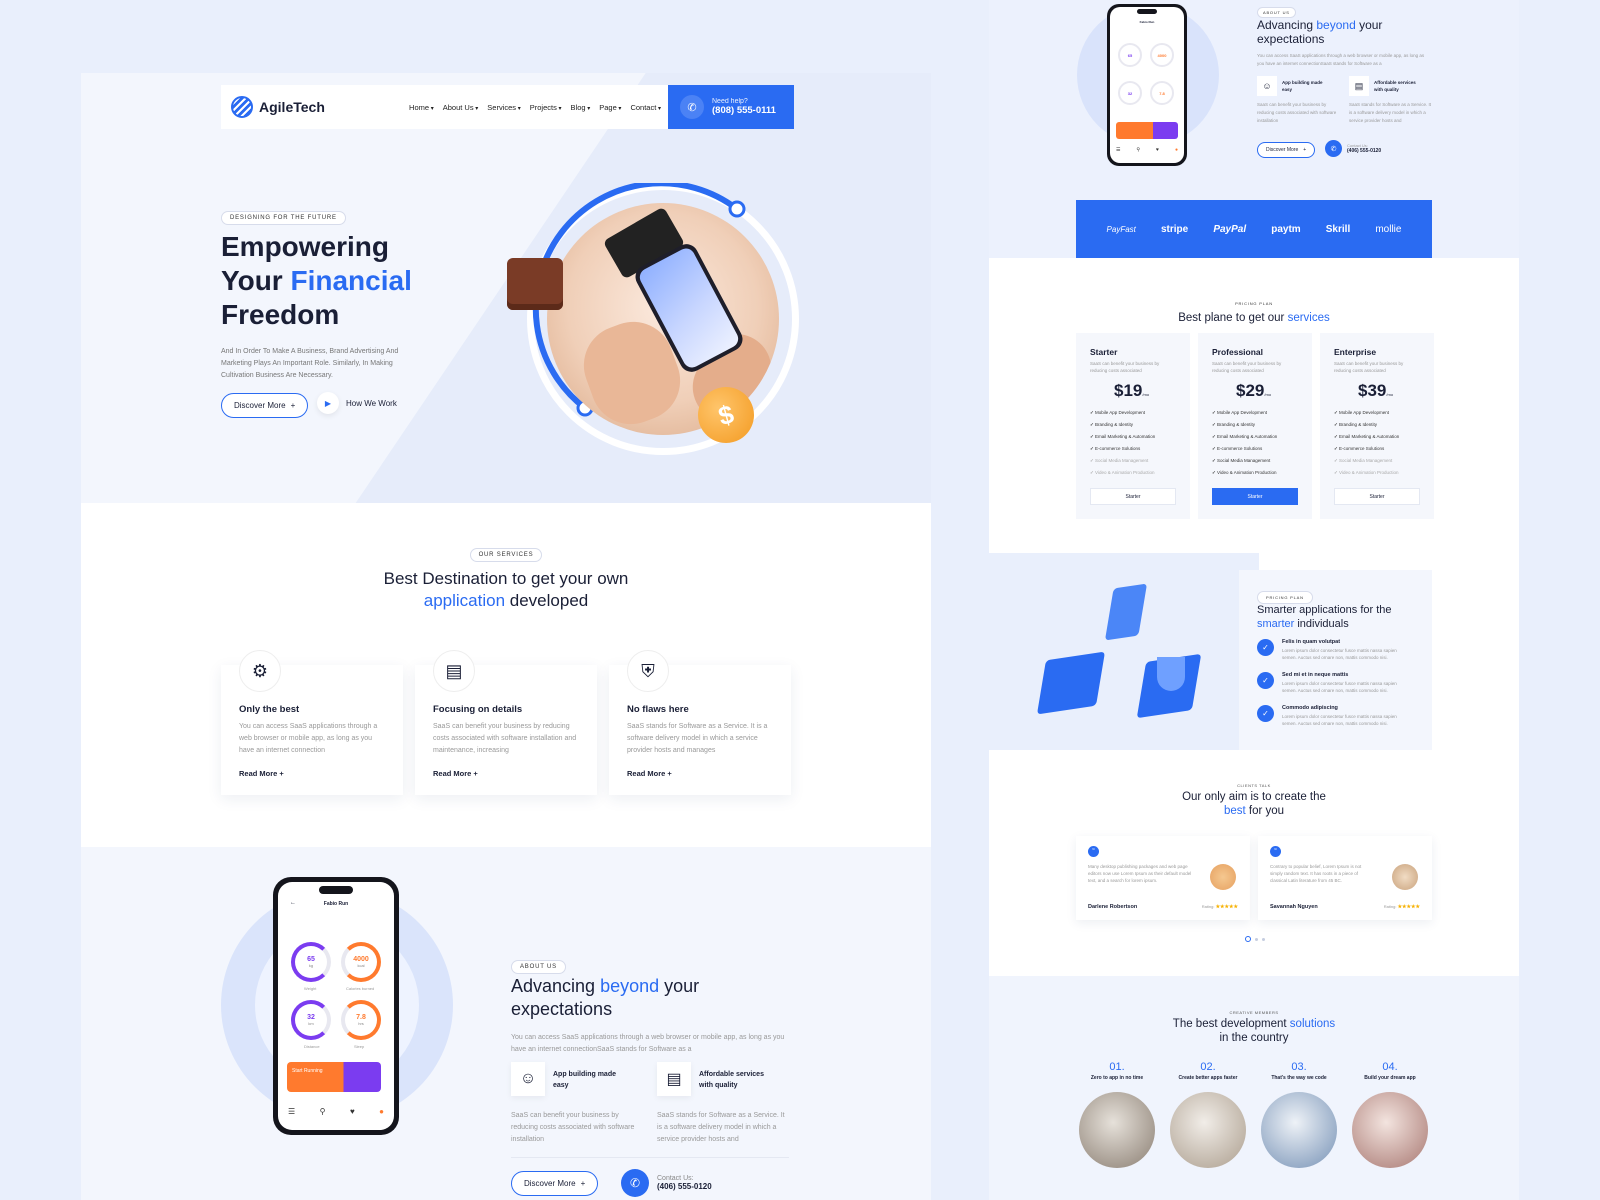 This screenshot has height=1200, width=1600. I want to click on nav-item-projects: Projects, so click(546, 107).